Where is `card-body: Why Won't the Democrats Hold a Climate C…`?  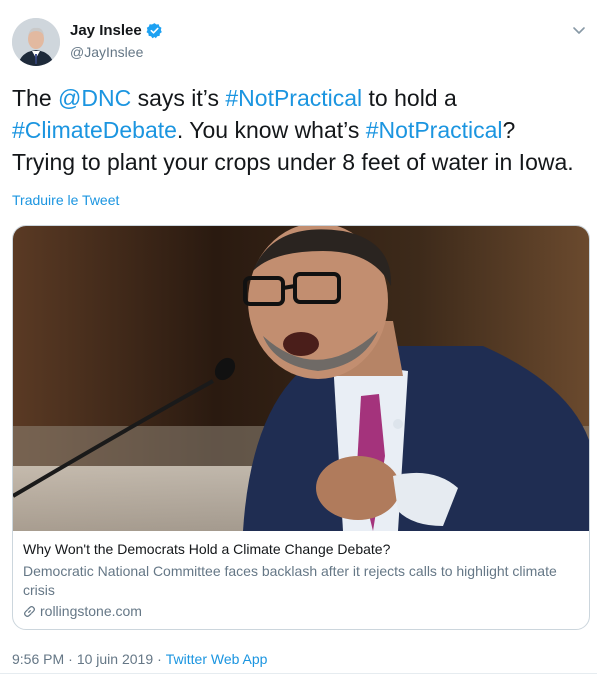 card-body: Why Won't the Democrats Hold a Climate C… is located at coordinates (301, 579).